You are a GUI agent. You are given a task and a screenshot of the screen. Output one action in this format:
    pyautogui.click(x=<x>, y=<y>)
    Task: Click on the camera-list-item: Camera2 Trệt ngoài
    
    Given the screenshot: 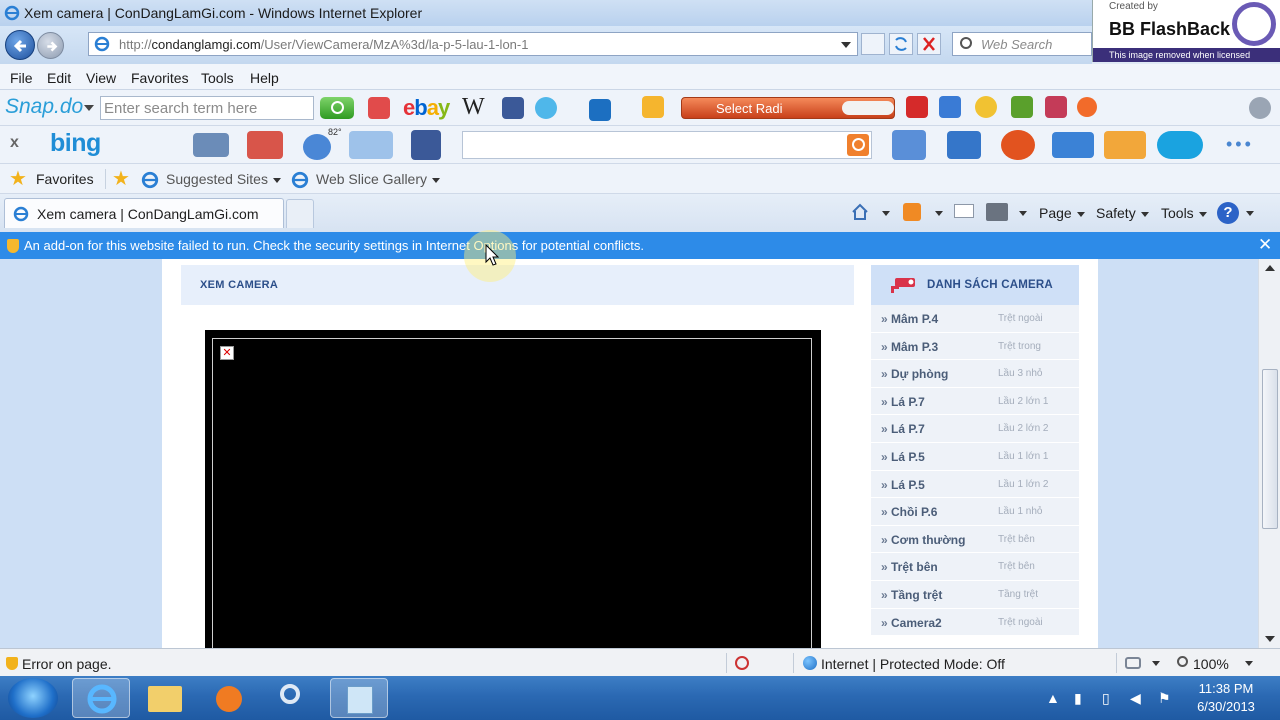 What is the action you would take?
    pyautogui.click(x=975, y=622)
    